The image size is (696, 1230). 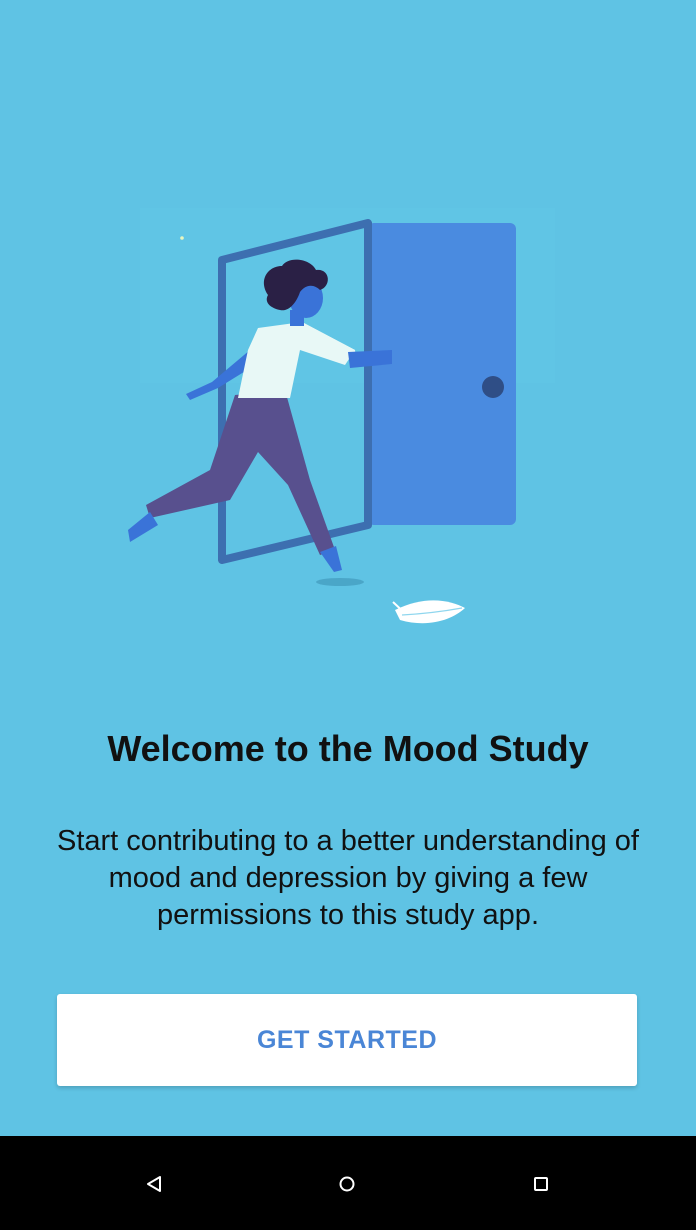 I want to click on android-navigation-bar, so click(x=348, y=1183).